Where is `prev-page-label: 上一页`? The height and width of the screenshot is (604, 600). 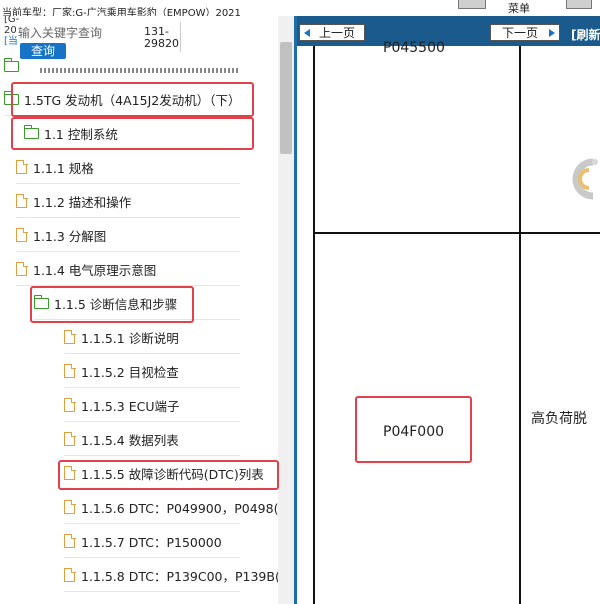
prev-page-label: 上一页 is located at coordinates (336, 33).